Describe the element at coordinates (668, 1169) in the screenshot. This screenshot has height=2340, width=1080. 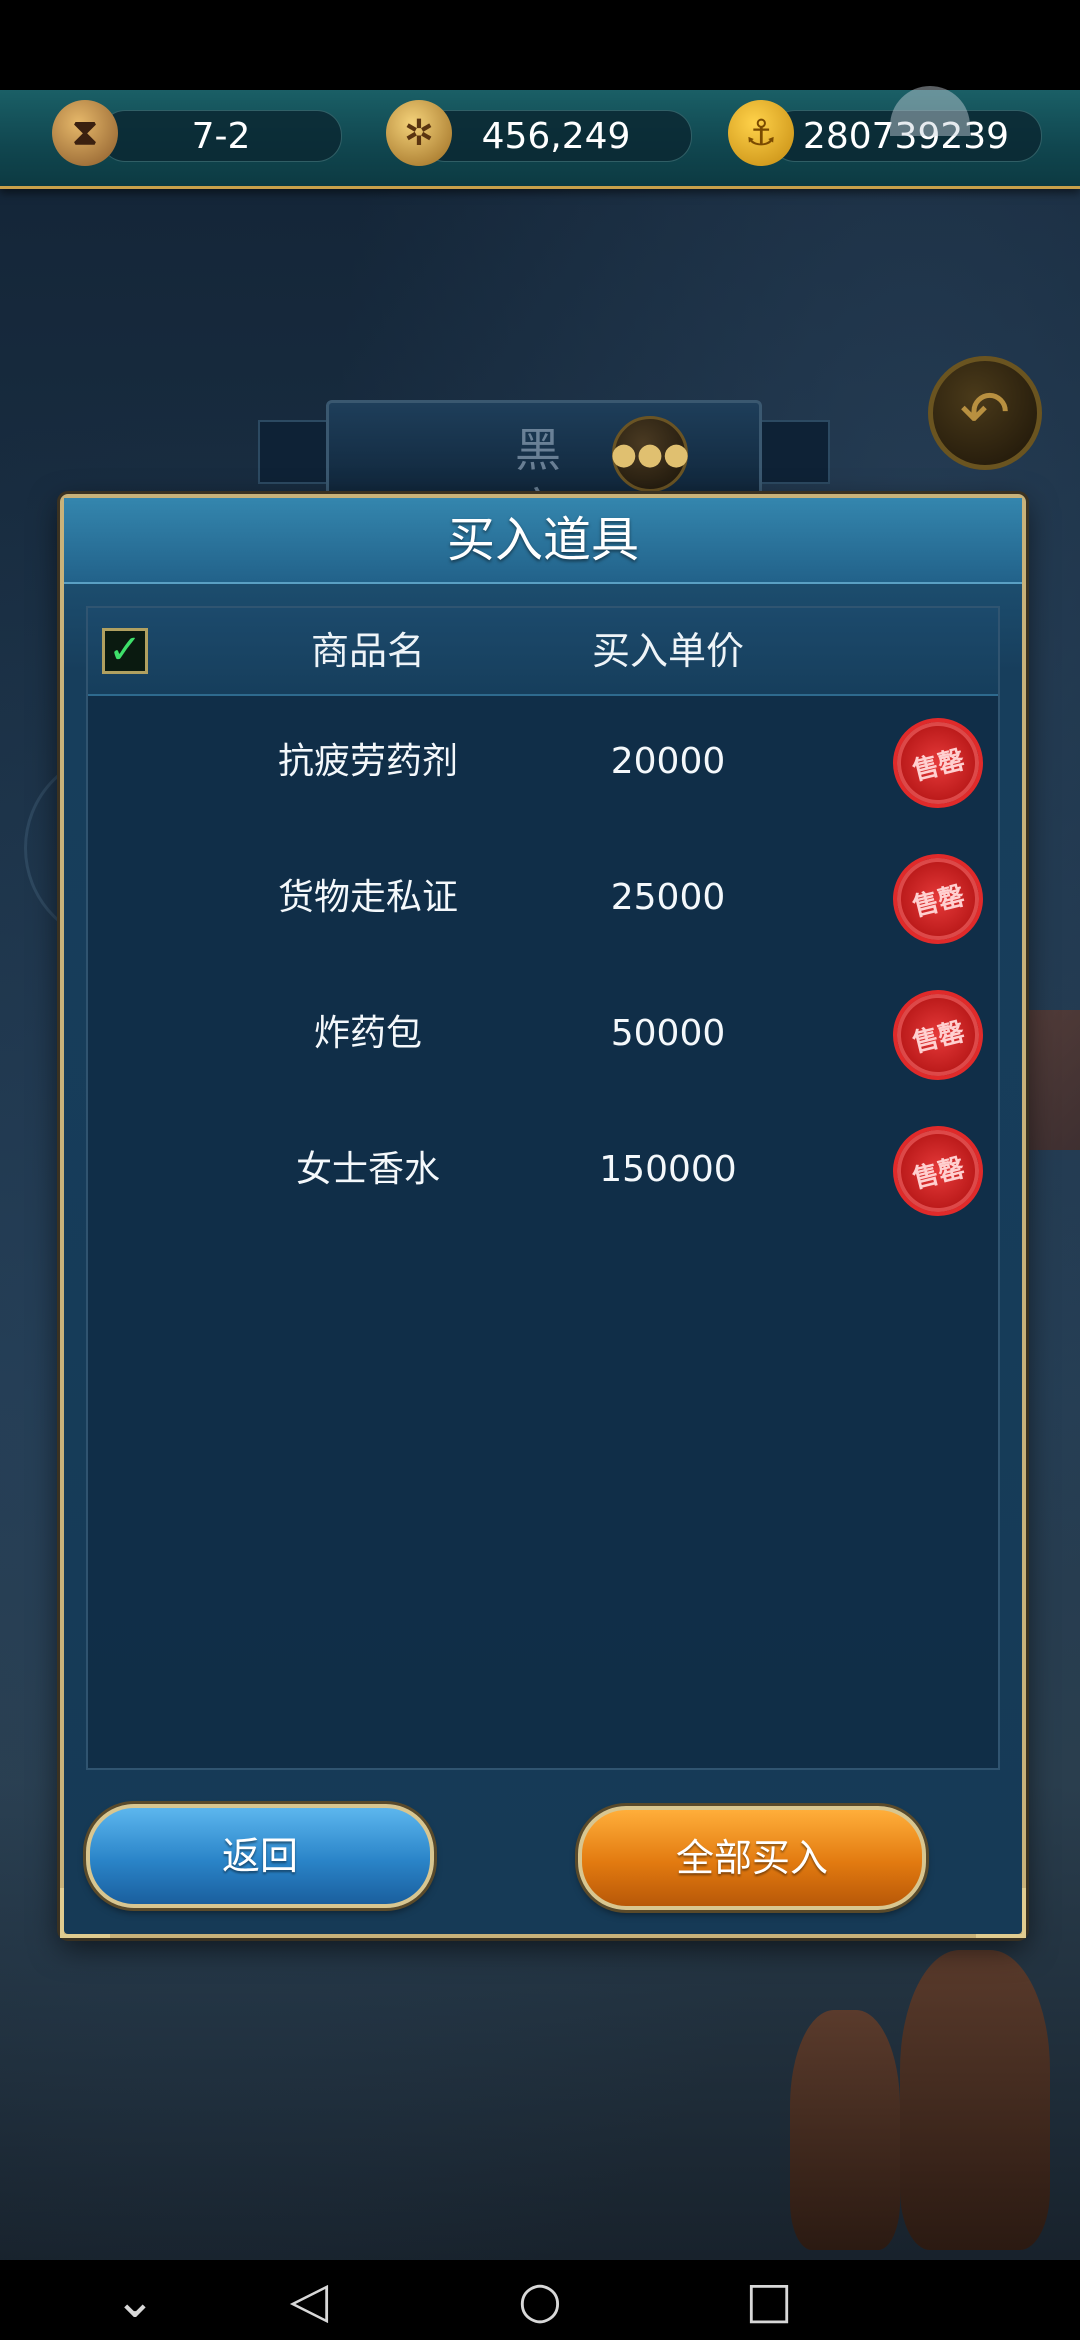
I see `item-price: 150000` at that location.